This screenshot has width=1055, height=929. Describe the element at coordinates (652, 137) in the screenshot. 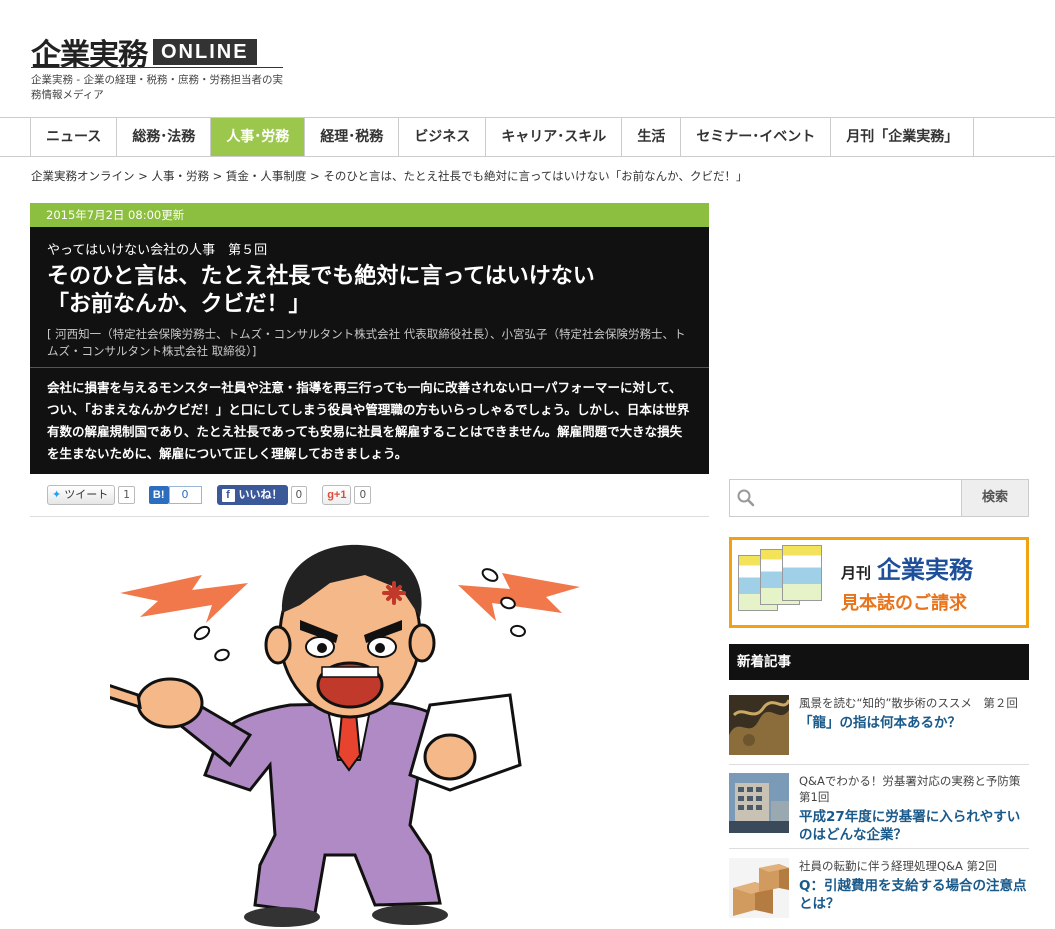

I see `nav-item-life: 生活` at that location.